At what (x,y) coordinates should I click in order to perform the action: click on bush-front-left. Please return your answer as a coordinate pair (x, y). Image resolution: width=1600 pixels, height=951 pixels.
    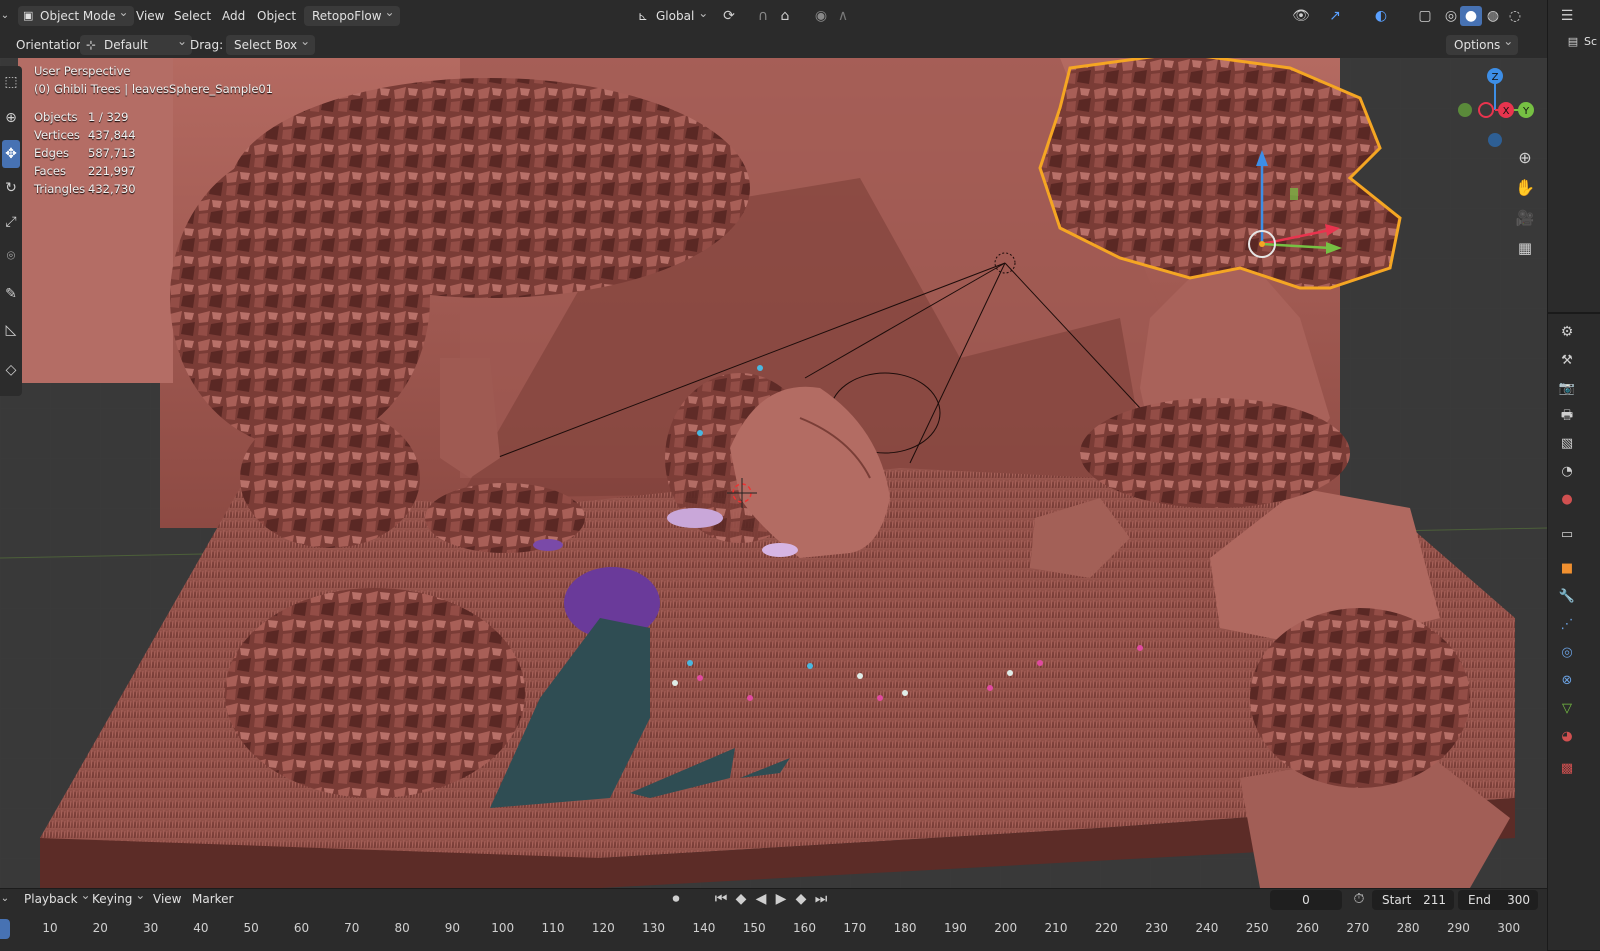
    Looking at the image, I should click on (375, 693).